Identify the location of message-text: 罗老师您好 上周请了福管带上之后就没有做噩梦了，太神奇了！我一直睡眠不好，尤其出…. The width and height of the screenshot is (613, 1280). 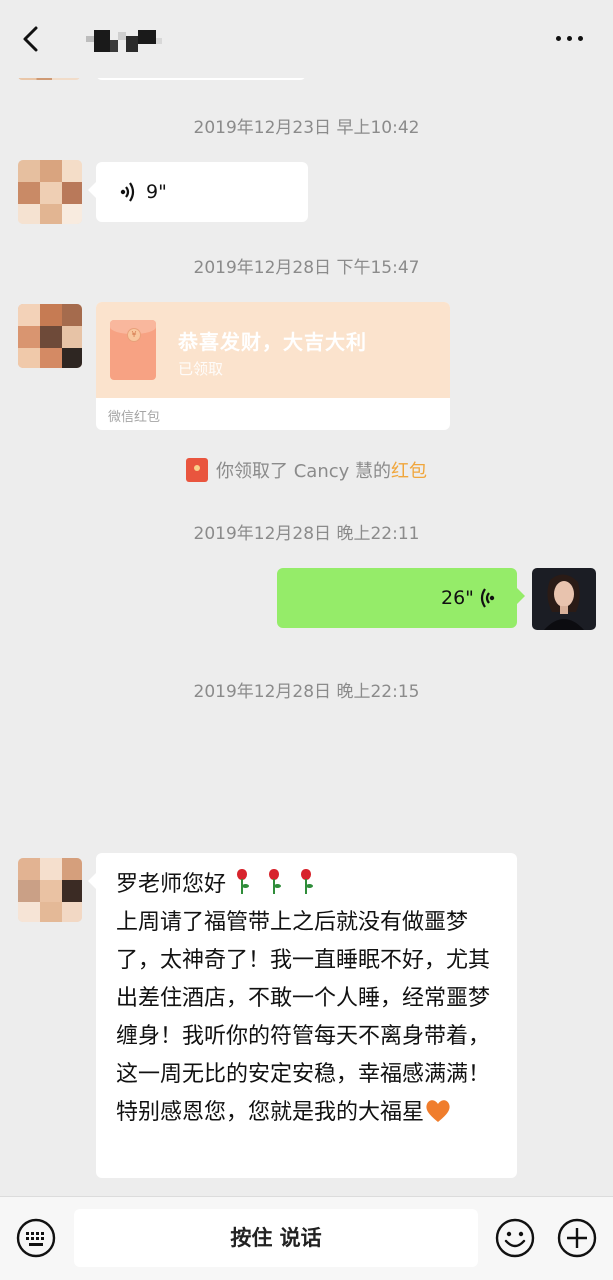
(311, 999).